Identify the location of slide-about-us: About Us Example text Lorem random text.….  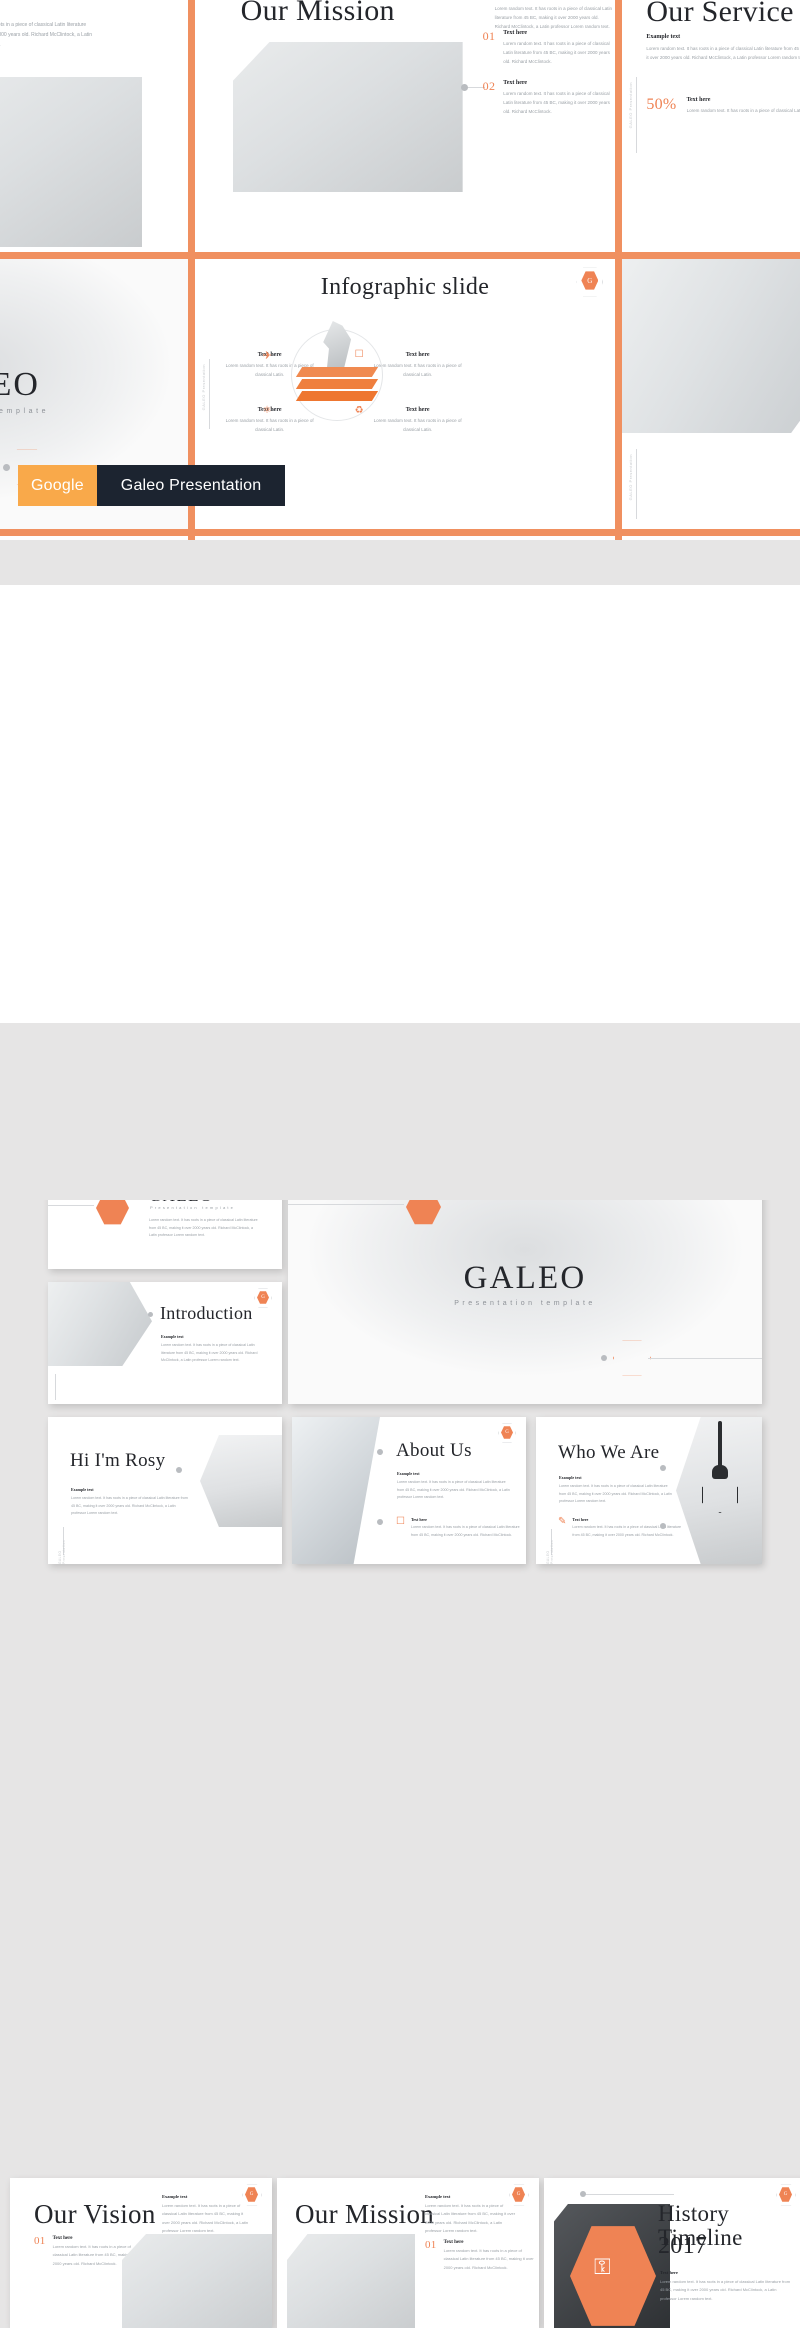
(409, 1490).